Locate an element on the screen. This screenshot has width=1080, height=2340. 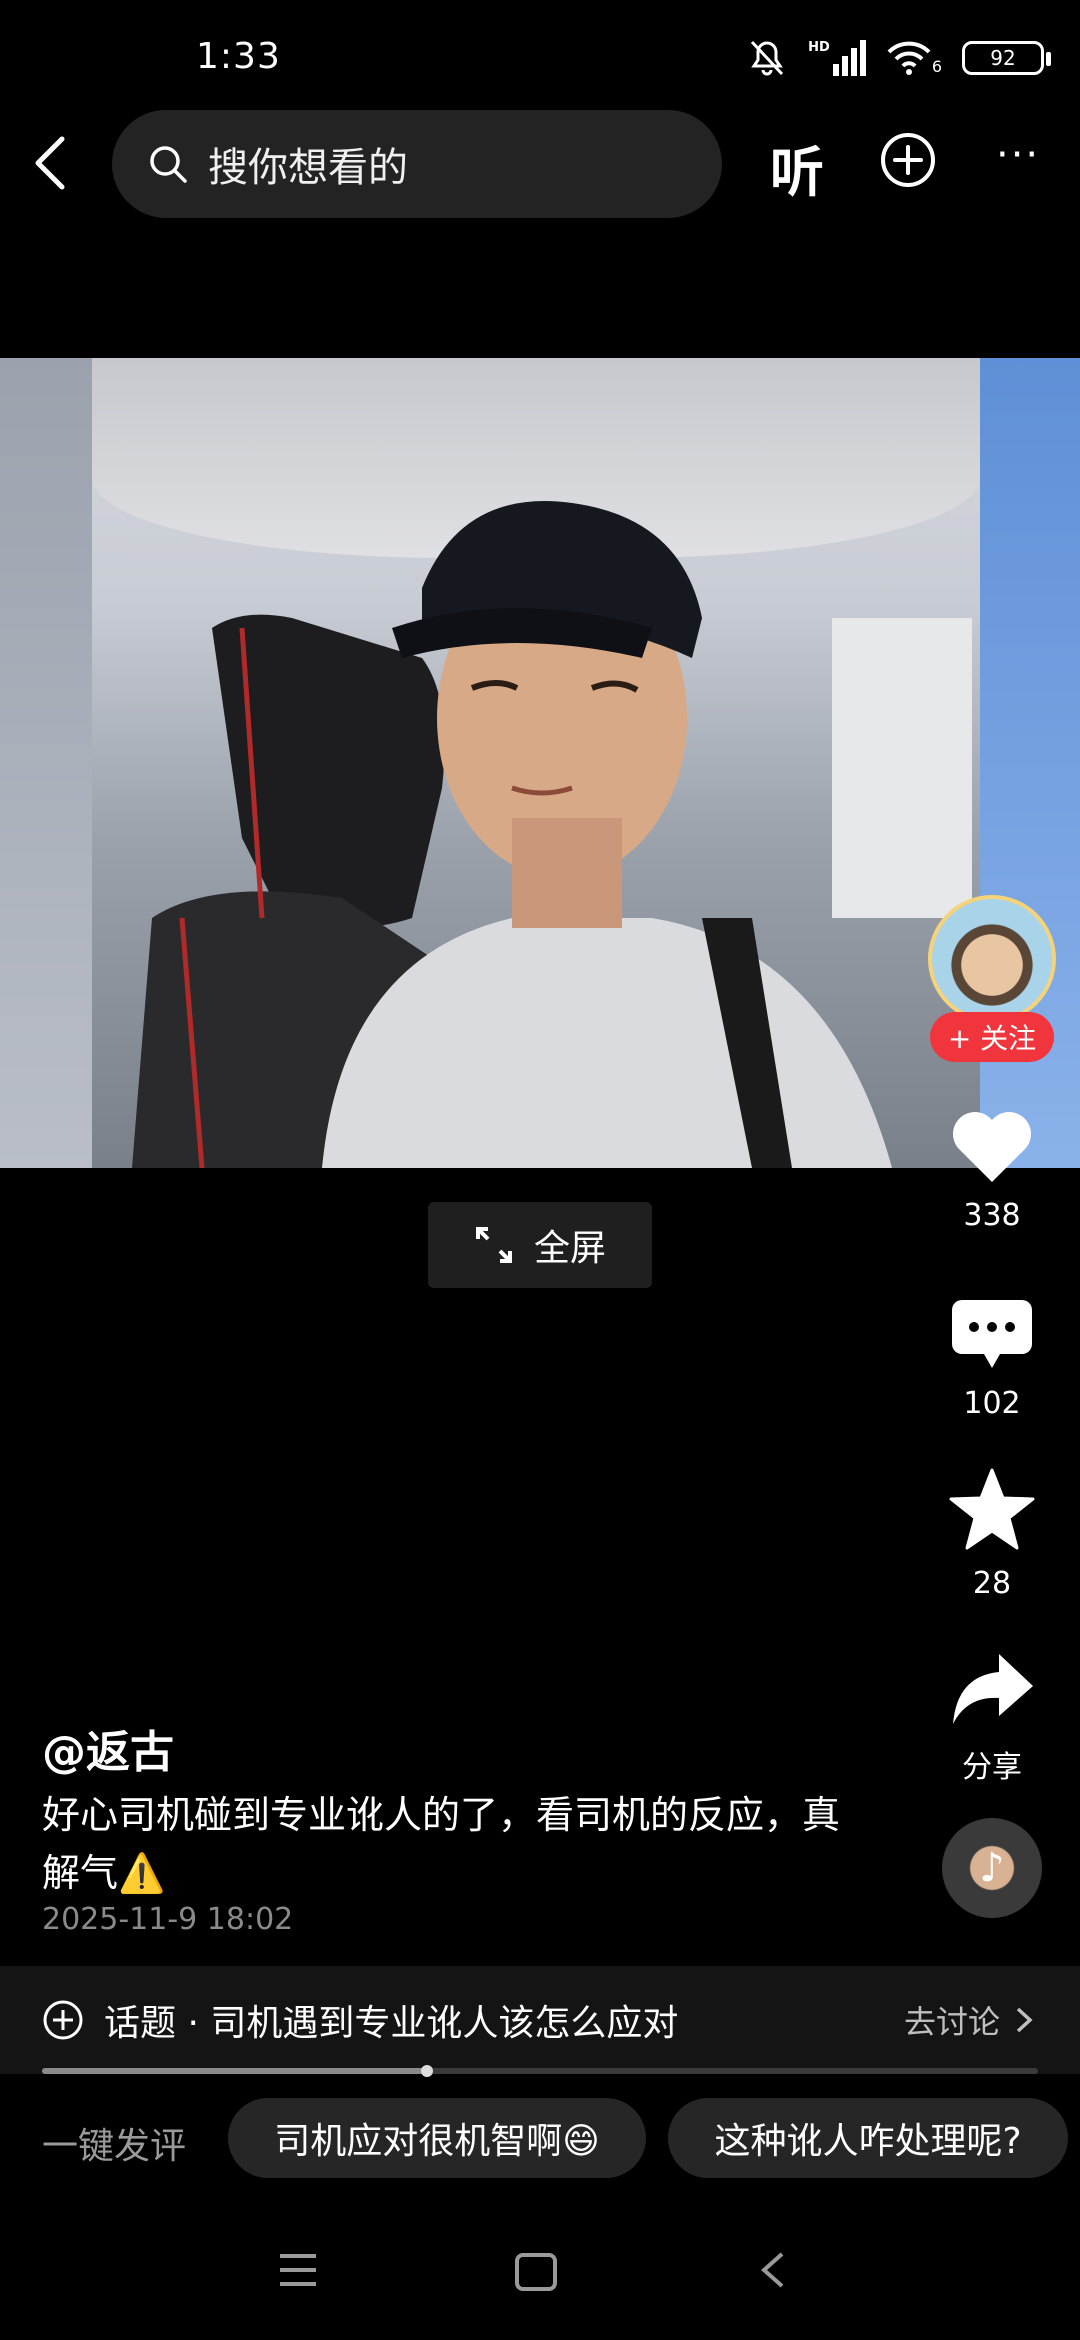
author-name: @返古 is located at coordinates (108, 1748).